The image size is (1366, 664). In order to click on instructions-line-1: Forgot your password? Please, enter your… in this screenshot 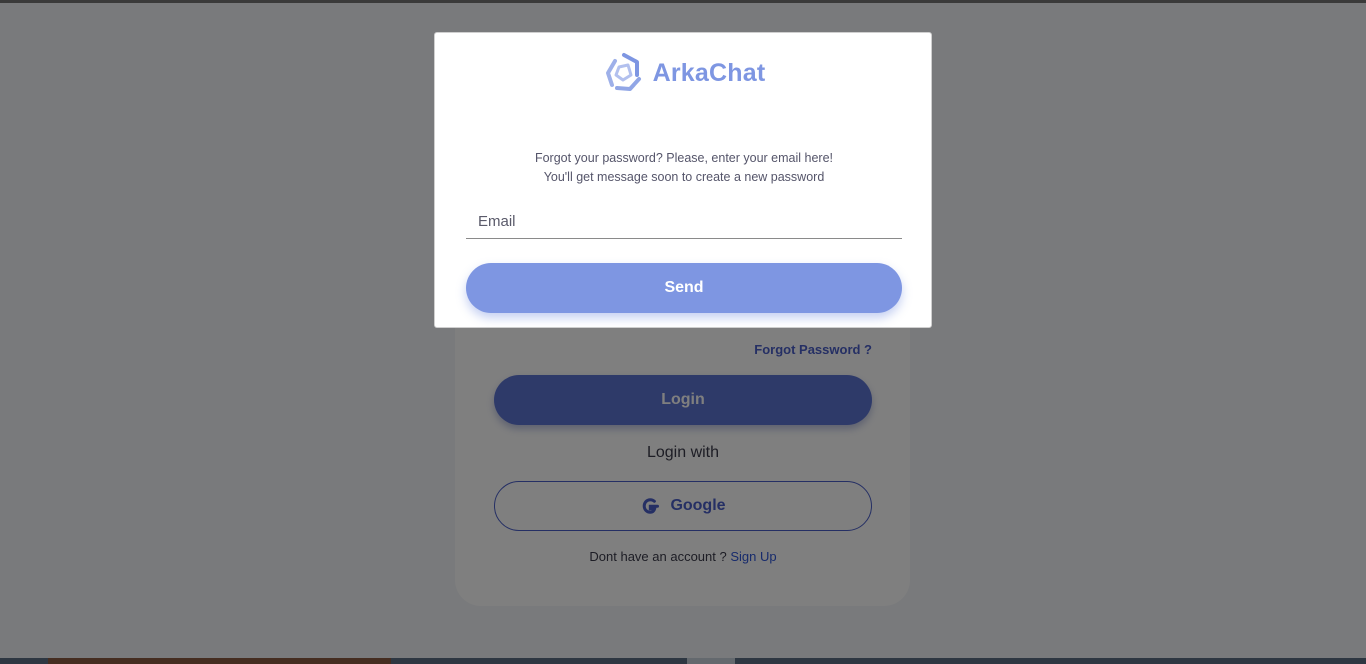, I will do `click(684, 158)`.